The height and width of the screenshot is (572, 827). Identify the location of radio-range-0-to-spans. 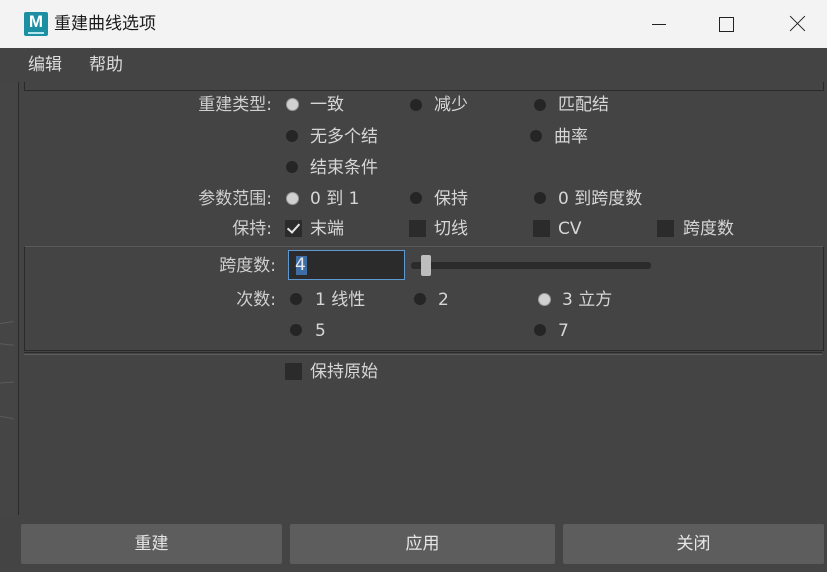
(540, 198).